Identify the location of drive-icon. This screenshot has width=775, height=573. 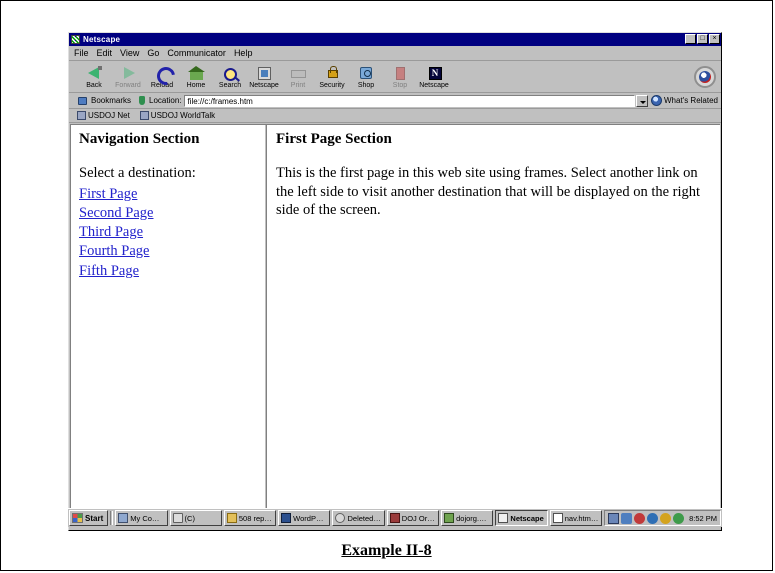
(177, 518).